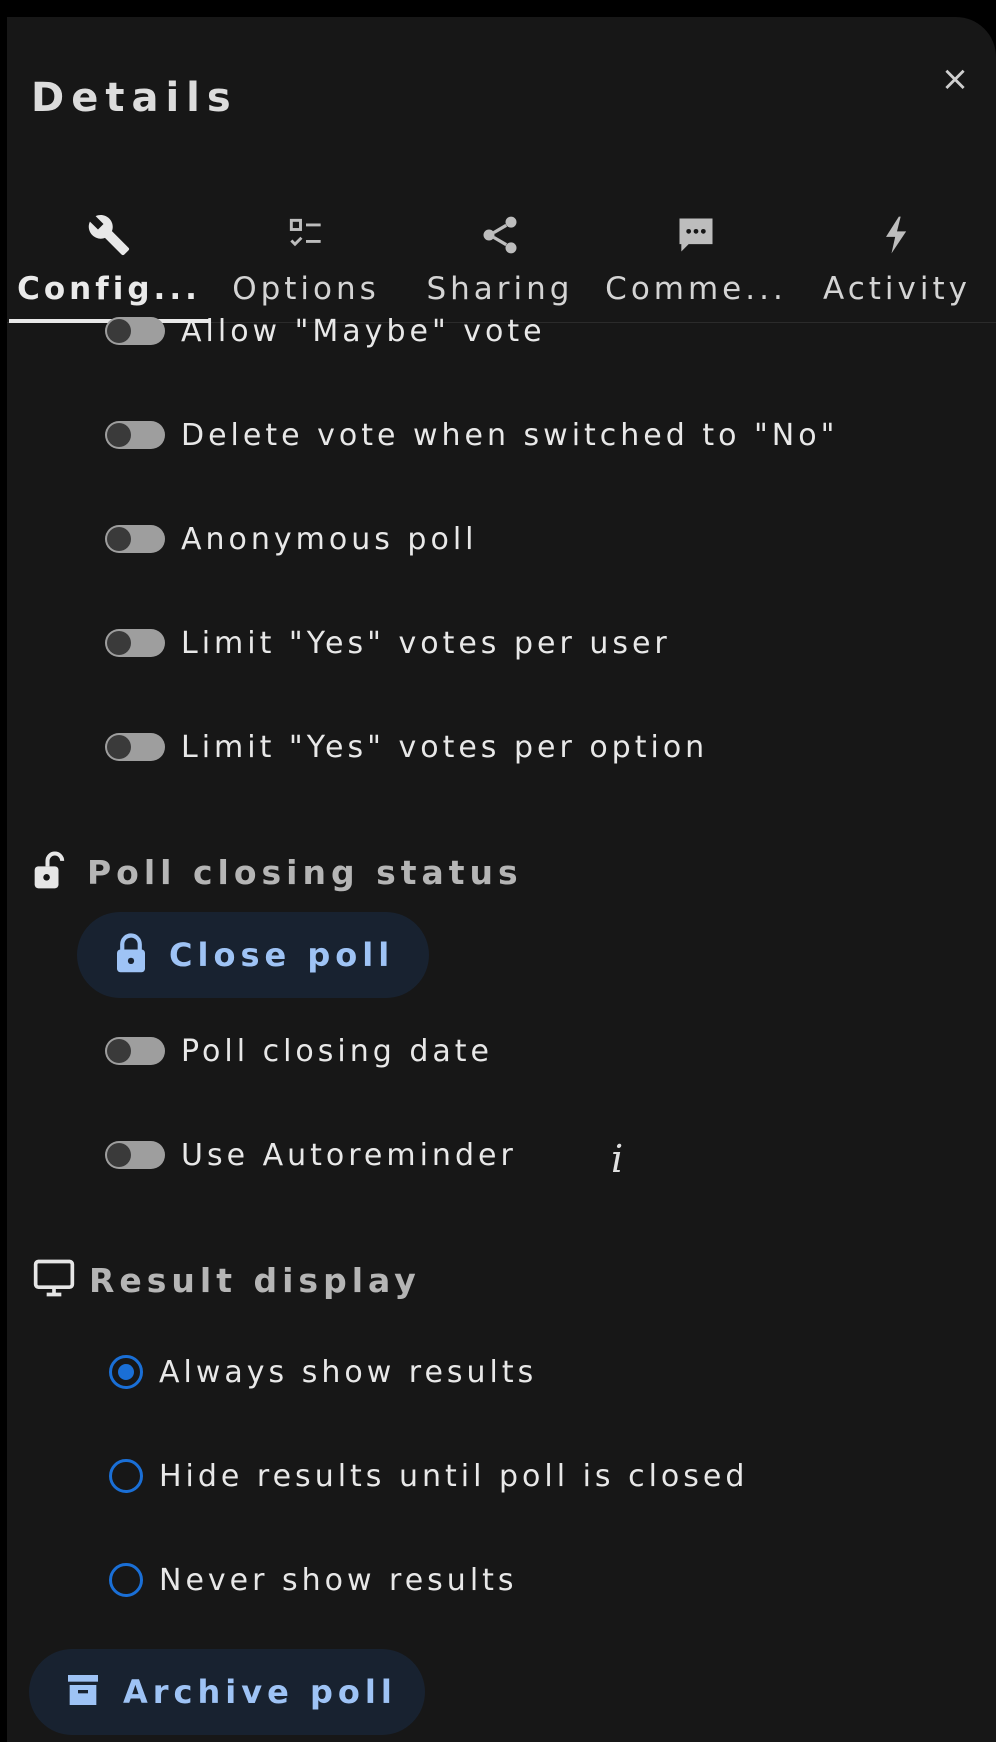 The height and width of the screenshot is (1742, 996). I want to click on section-poll-closing-status: Poll closing status, so click(277, 872).